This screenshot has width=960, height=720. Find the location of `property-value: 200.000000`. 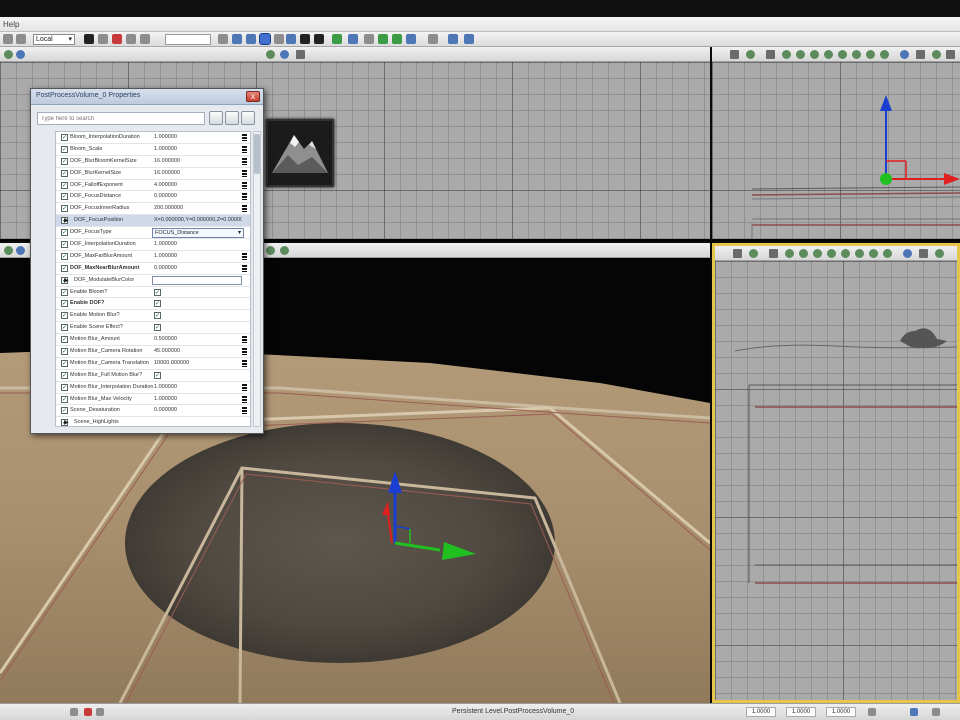

property-value: 200.000000 is located at coordinates (198, 208).